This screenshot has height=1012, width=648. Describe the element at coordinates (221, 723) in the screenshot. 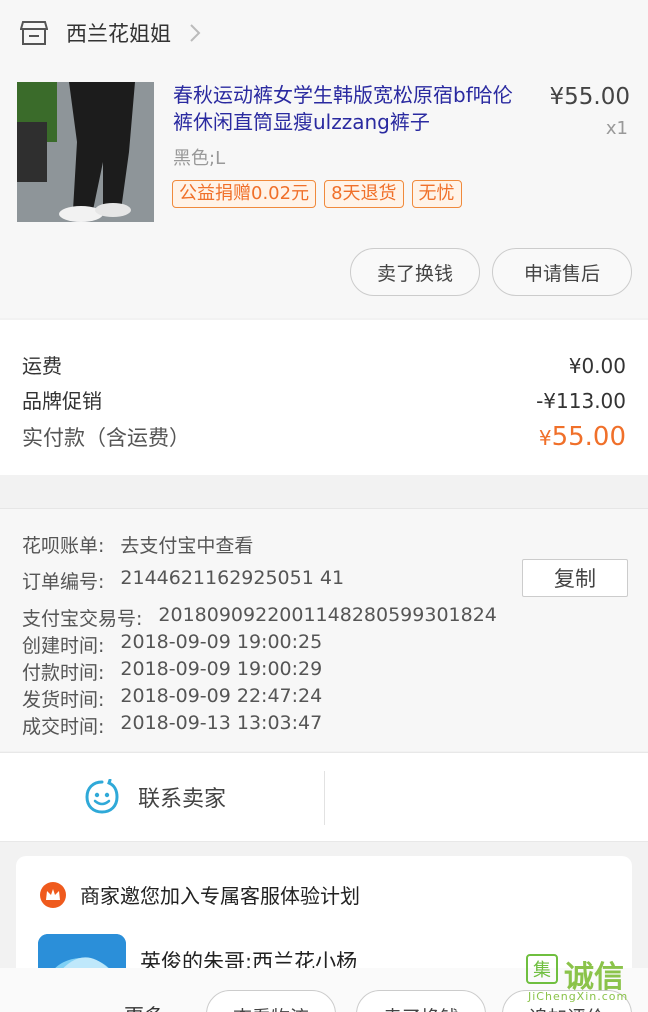

I see `closed-value: 2018-09-13 13:03:47` at that location.